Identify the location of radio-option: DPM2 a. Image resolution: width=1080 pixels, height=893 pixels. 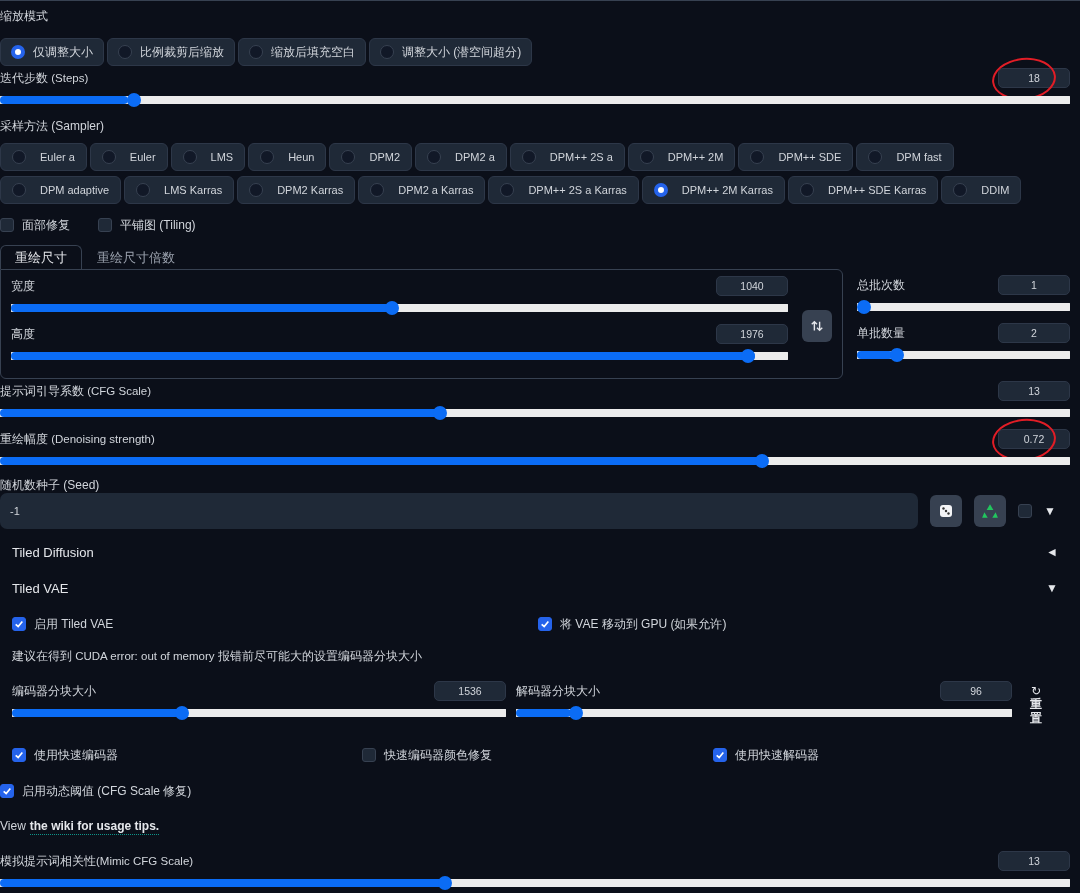
(461, 157).